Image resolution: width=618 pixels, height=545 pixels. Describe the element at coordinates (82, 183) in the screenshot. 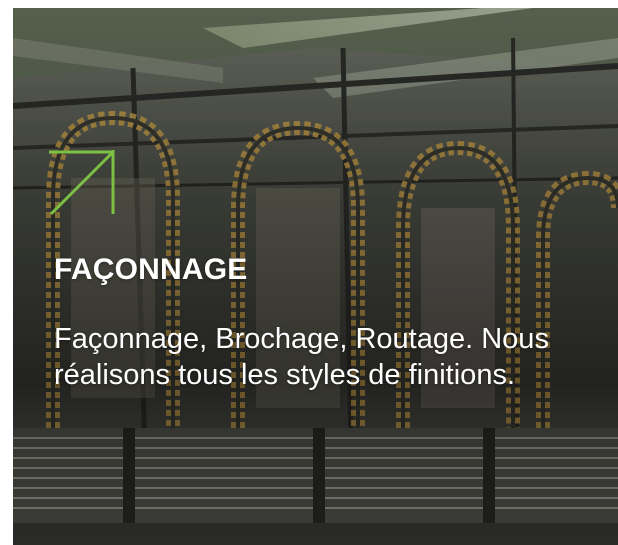

I see `arrow-up-right-icon` at that location.